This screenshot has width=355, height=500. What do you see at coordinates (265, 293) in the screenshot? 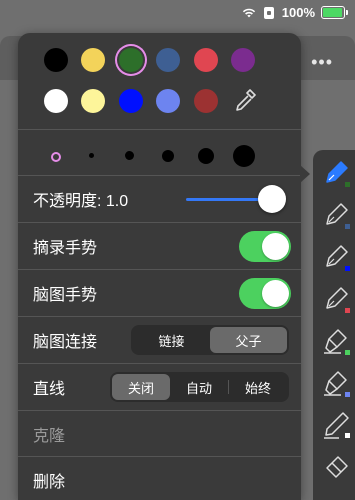
I see `mindmap-gesture-toggle` at bounding box center [265, 293].